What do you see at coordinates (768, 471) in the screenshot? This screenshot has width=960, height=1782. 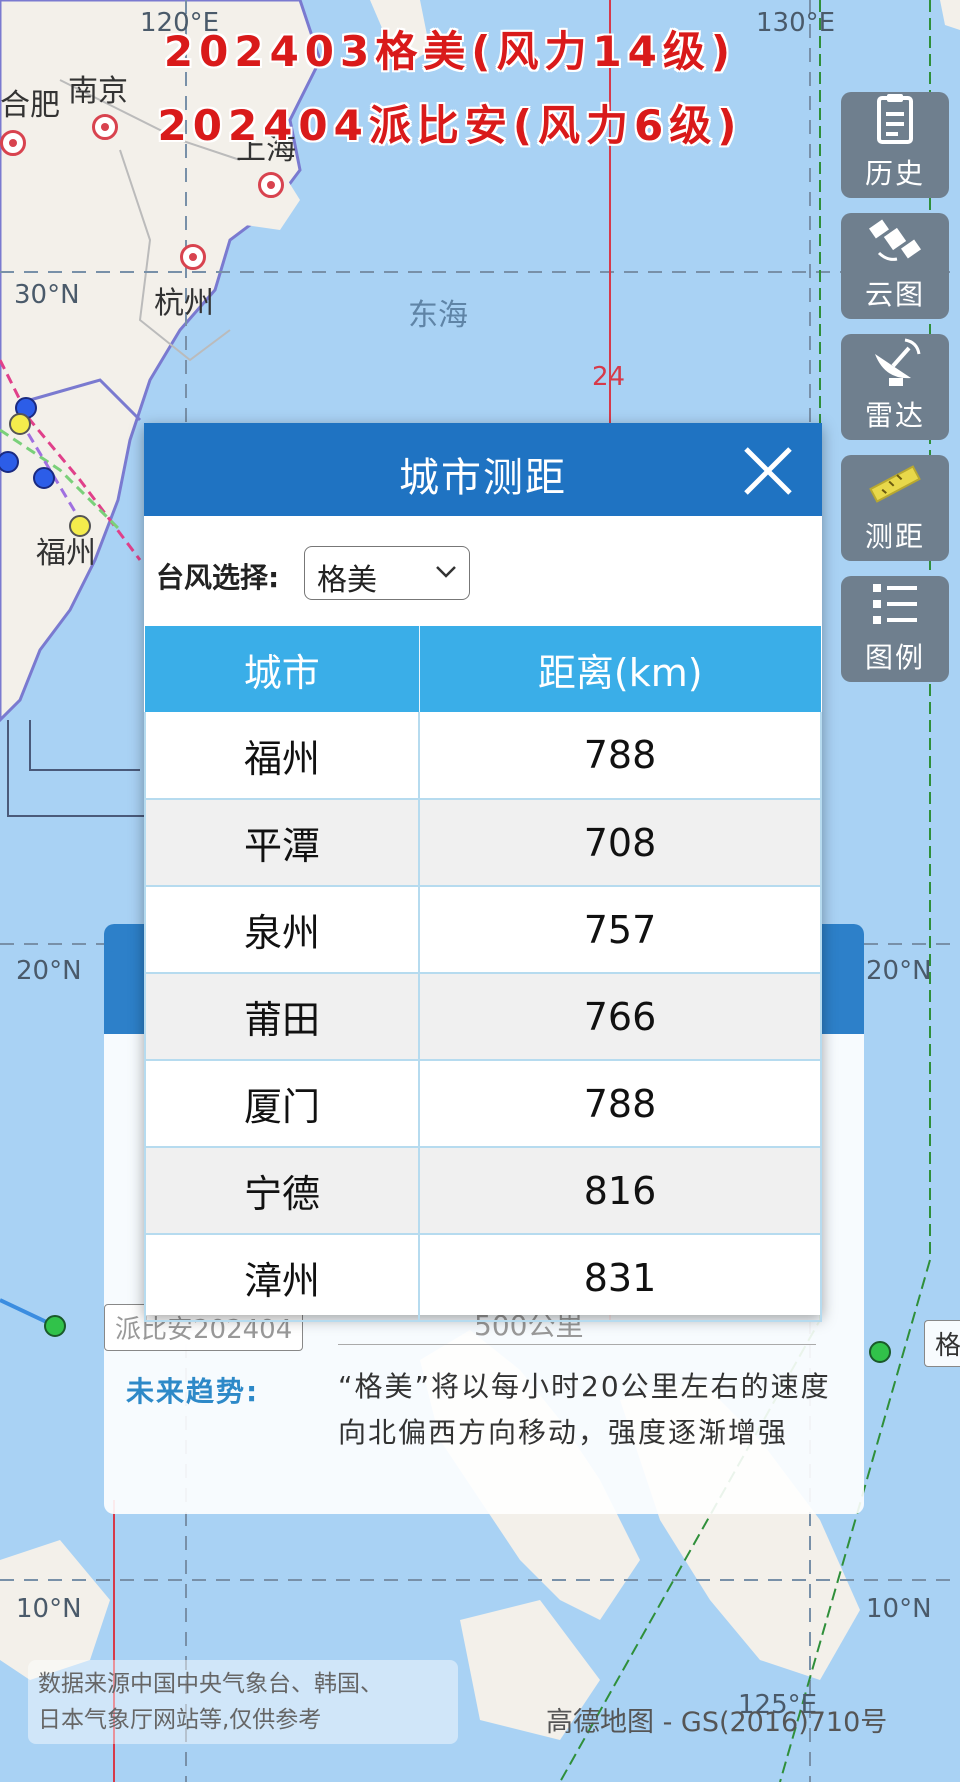 I see `close-icon` at bounding box center [768, 471].